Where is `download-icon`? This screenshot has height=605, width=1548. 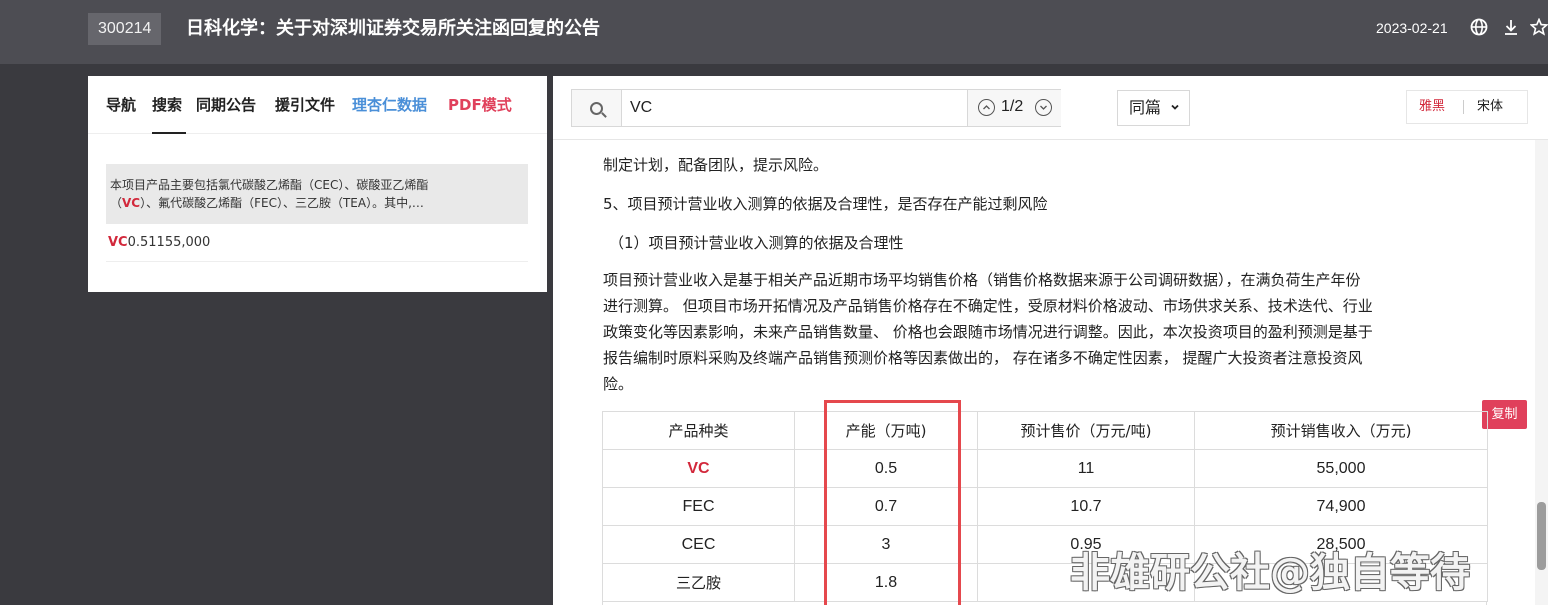
download-icon is located at coordinates (1511, 30).